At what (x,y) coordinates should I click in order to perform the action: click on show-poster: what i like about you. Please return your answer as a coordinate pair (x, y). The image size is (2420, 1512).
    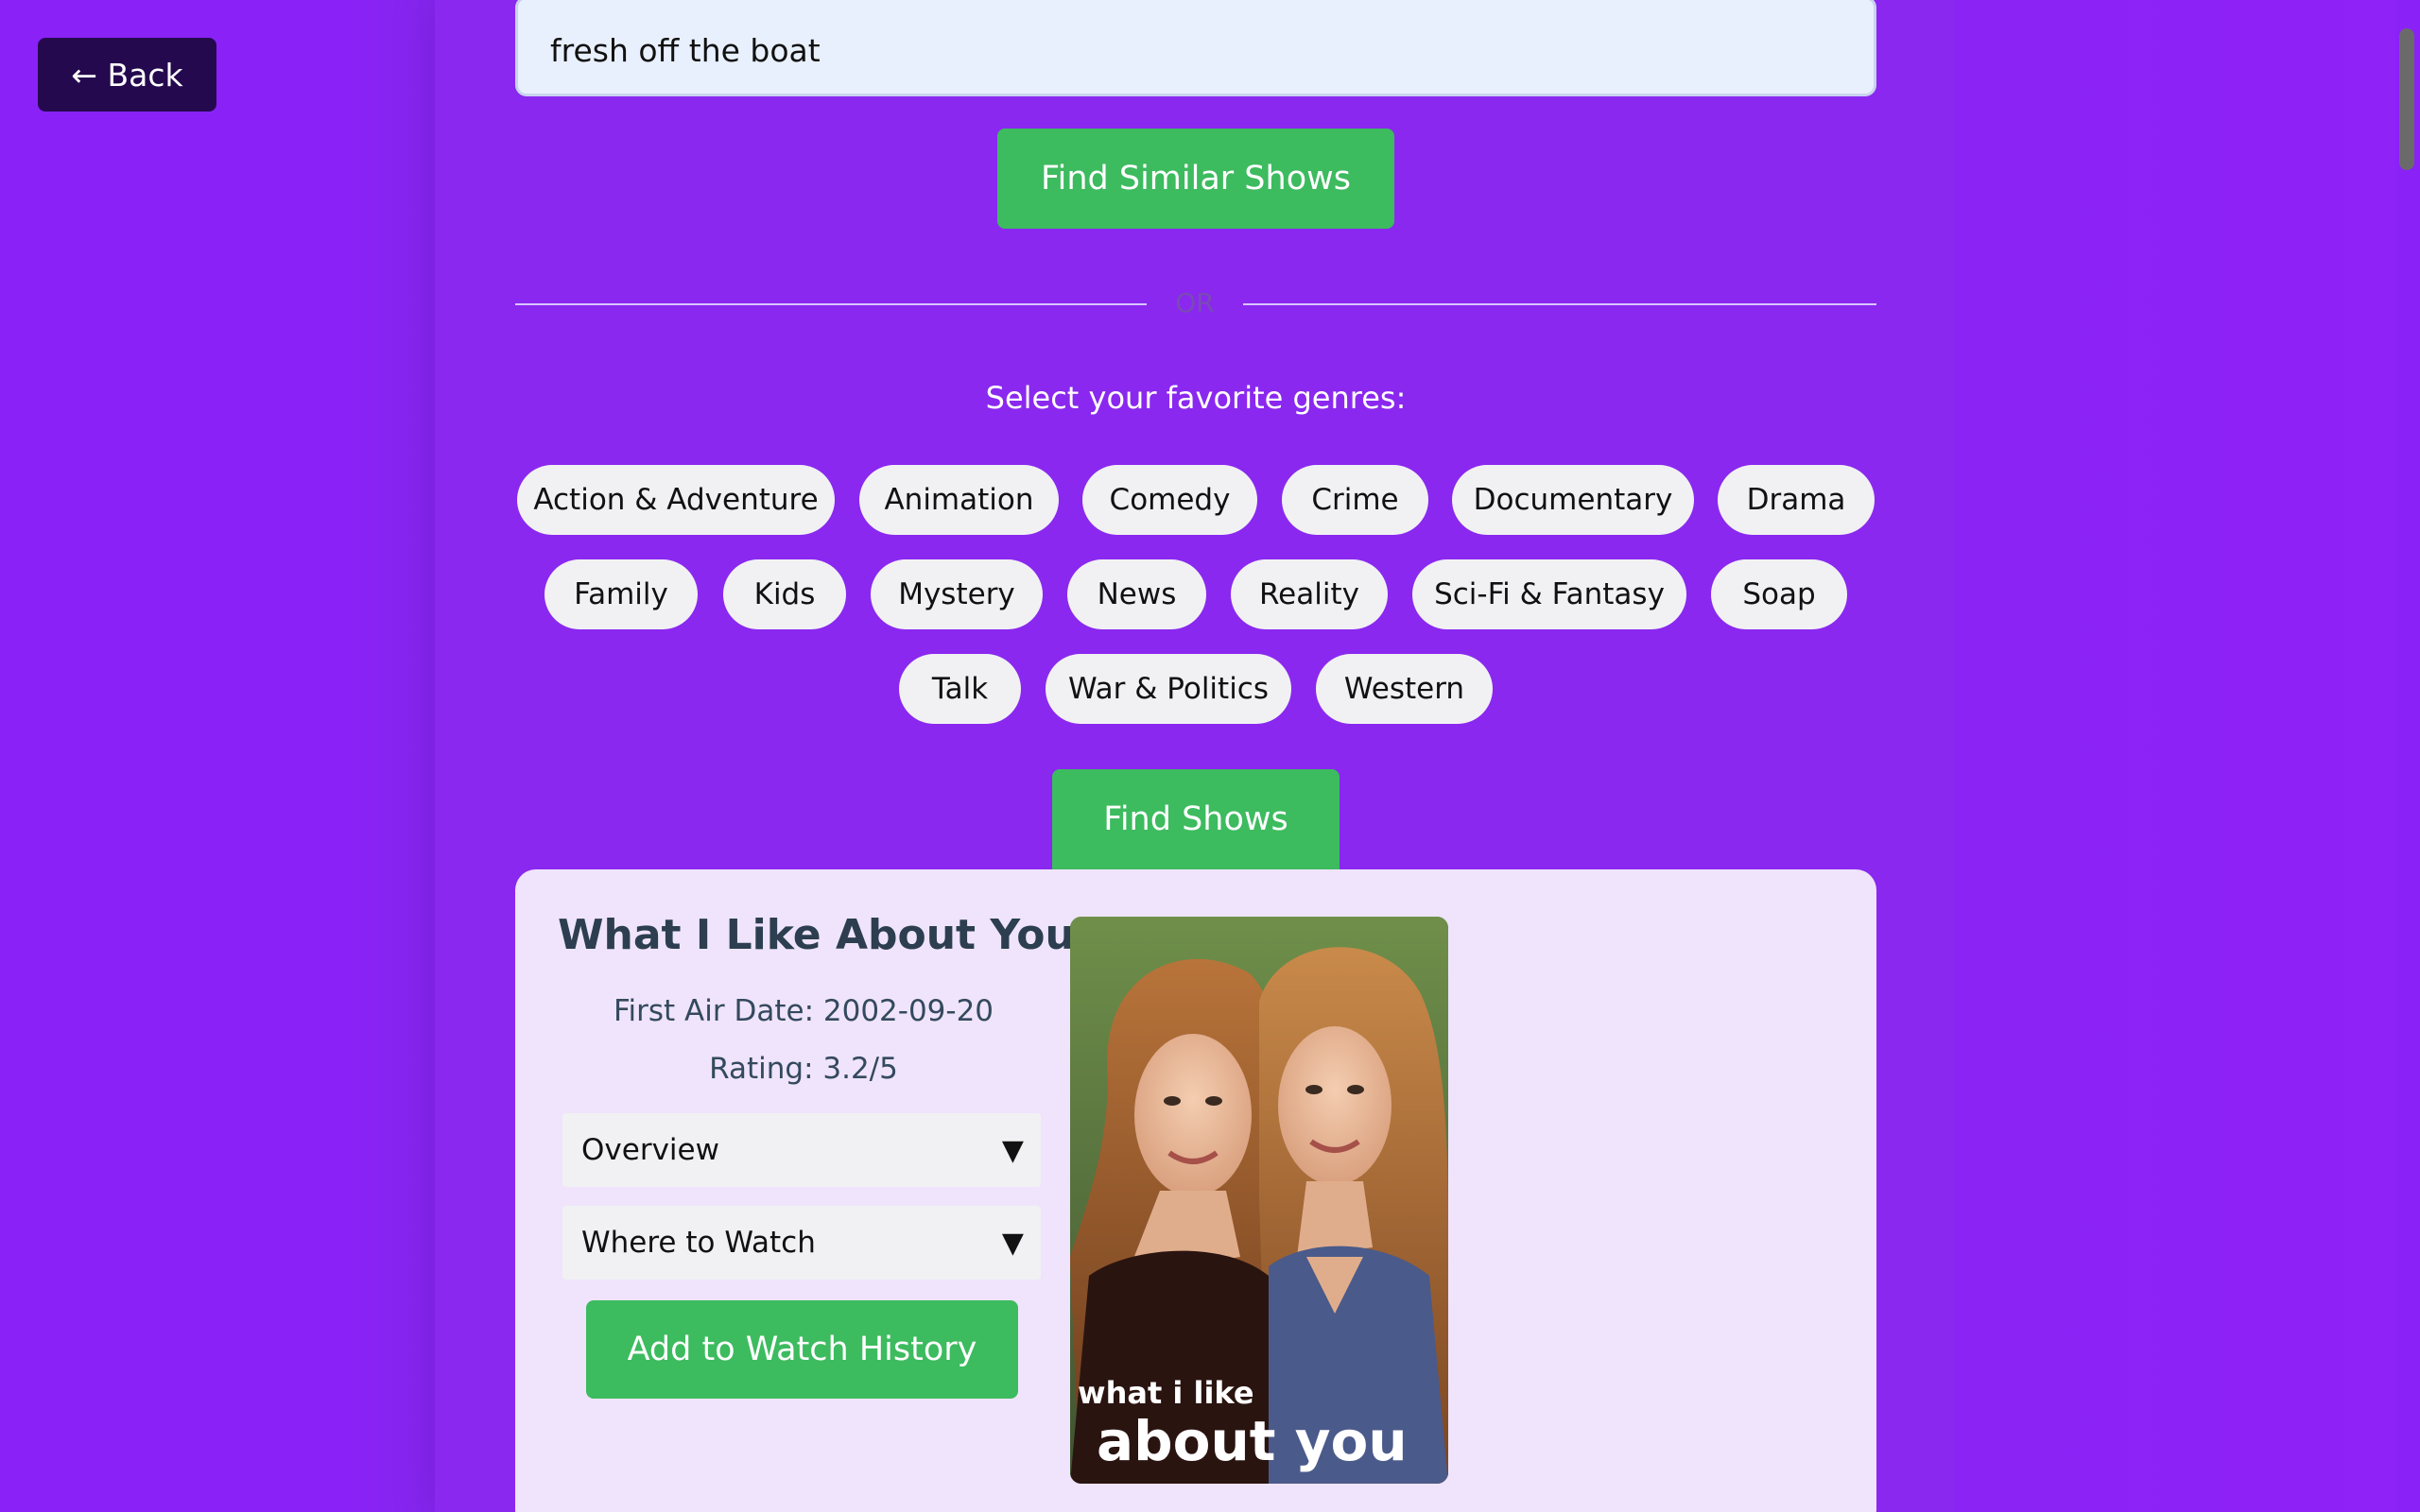
    Looking at the image, I should click on (1259, 1200).